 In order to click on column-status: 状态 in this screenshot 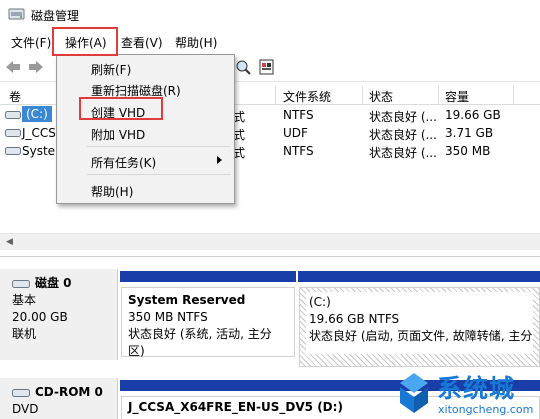, I will do `click(381, 96)`.